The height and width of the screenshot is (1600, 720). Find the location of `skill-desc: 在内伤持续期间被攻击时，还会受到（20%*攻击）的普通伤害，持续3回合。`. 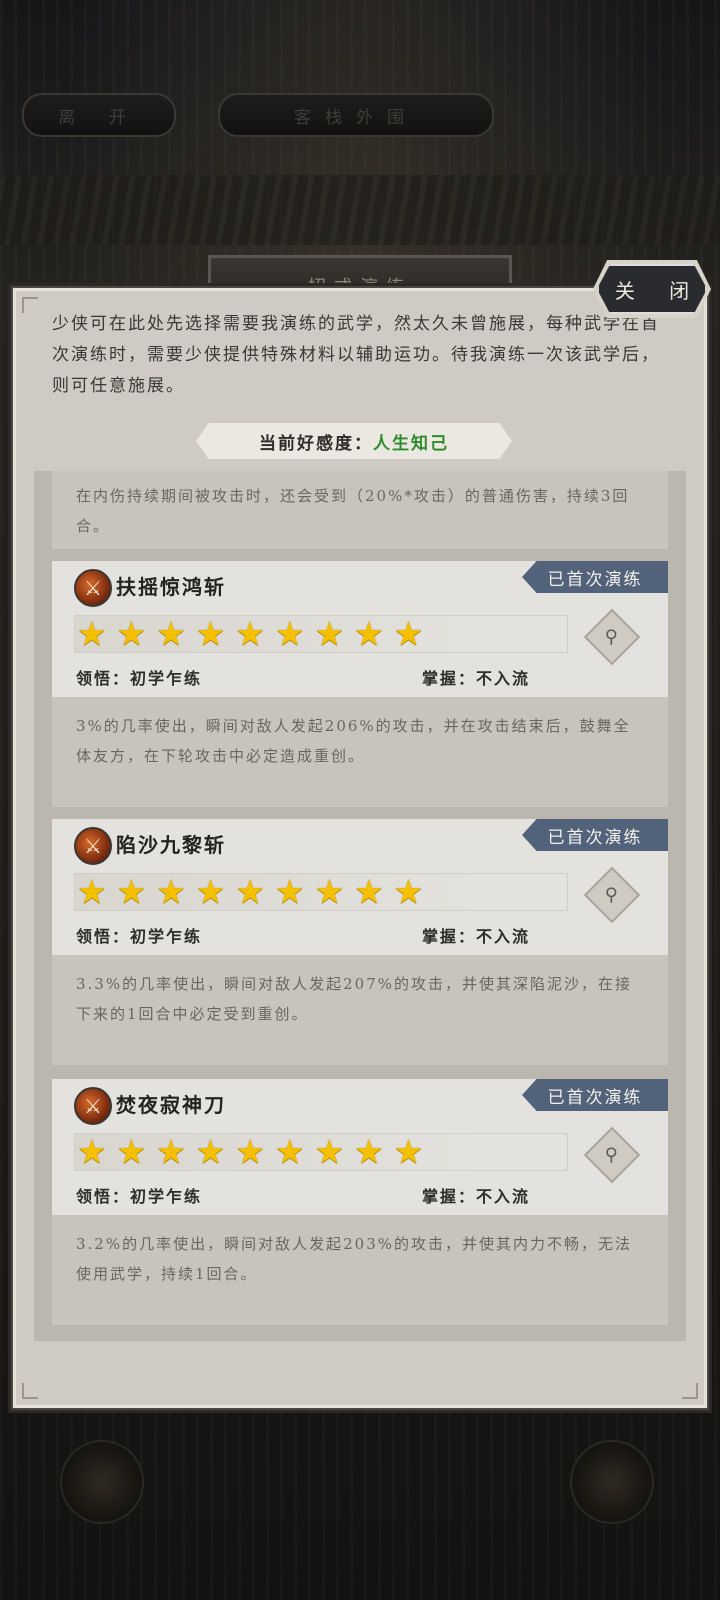

skill-desc: 在内伤持续期间被攻击时，还会受到（20%*攻击）的普通伤害，持续3回合。 is located at coordinates (353, 511).